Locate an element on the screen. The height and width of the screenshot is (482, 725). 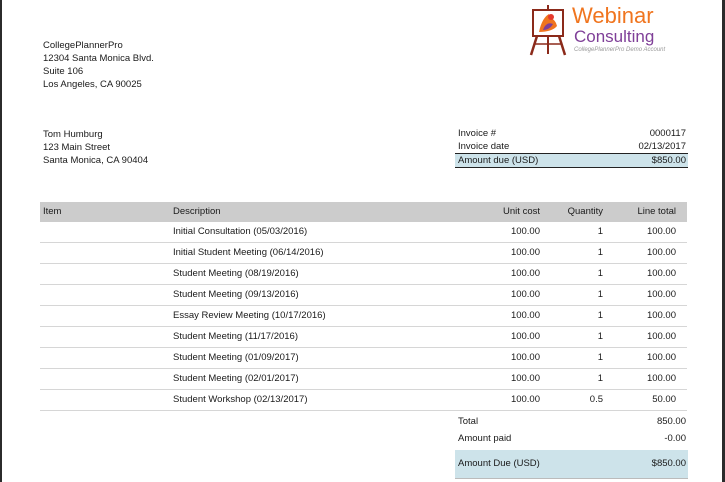
company-name: CollegePlannerPro is located at coordinates (83, 45).